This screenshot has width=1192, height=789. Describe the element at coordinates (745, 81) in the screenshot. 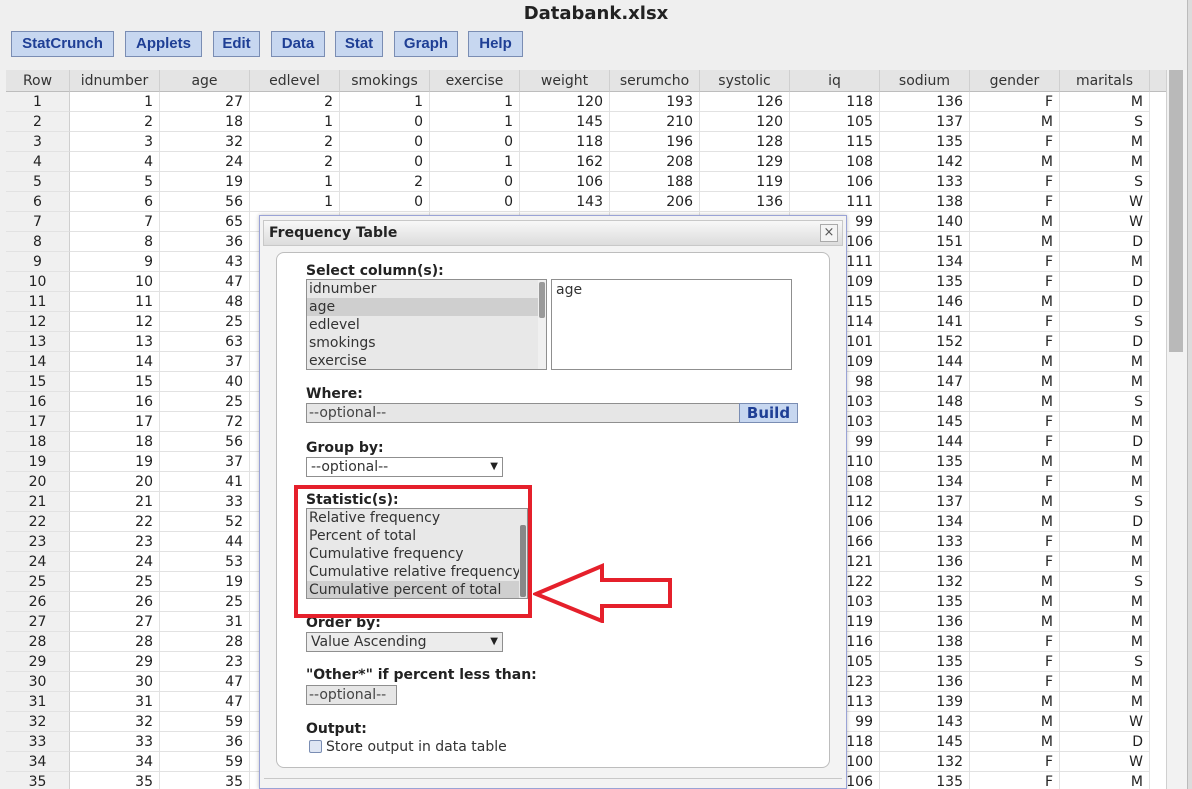

I see `column-header: systolic` at that location.